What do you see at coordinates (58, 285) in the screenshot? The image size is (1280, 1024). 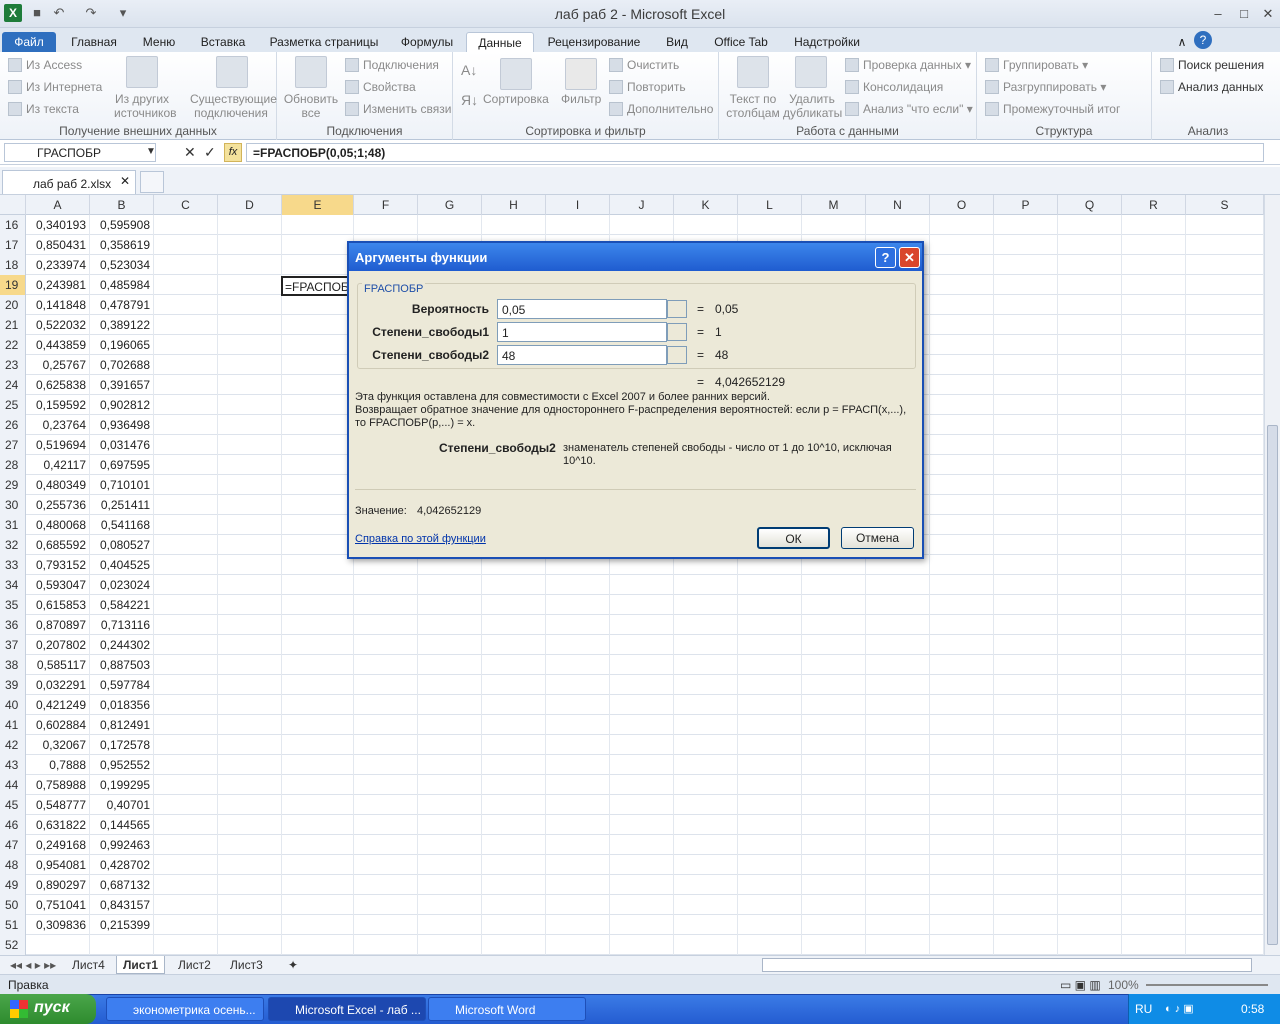 I see `cell-a: 0,243981` at bounding box center [58, 285].